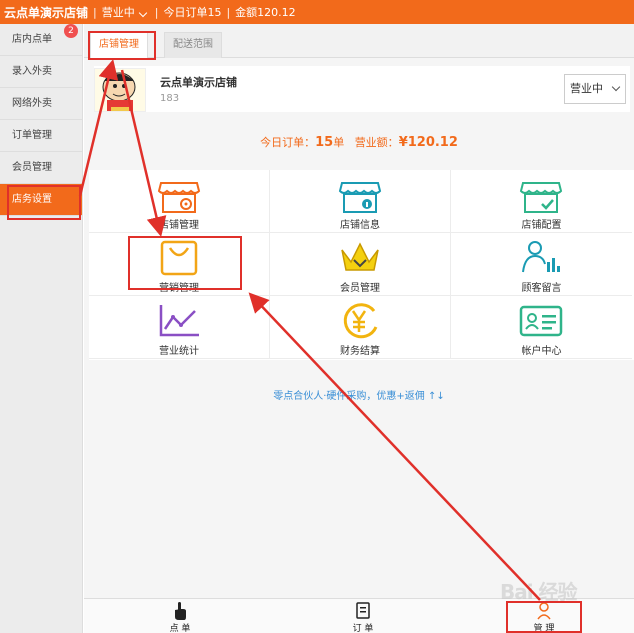 The image size is (634, 633). Describe the element at coordinates (179, 197) in the screenshot. I see `store-settings-icon` at that location.